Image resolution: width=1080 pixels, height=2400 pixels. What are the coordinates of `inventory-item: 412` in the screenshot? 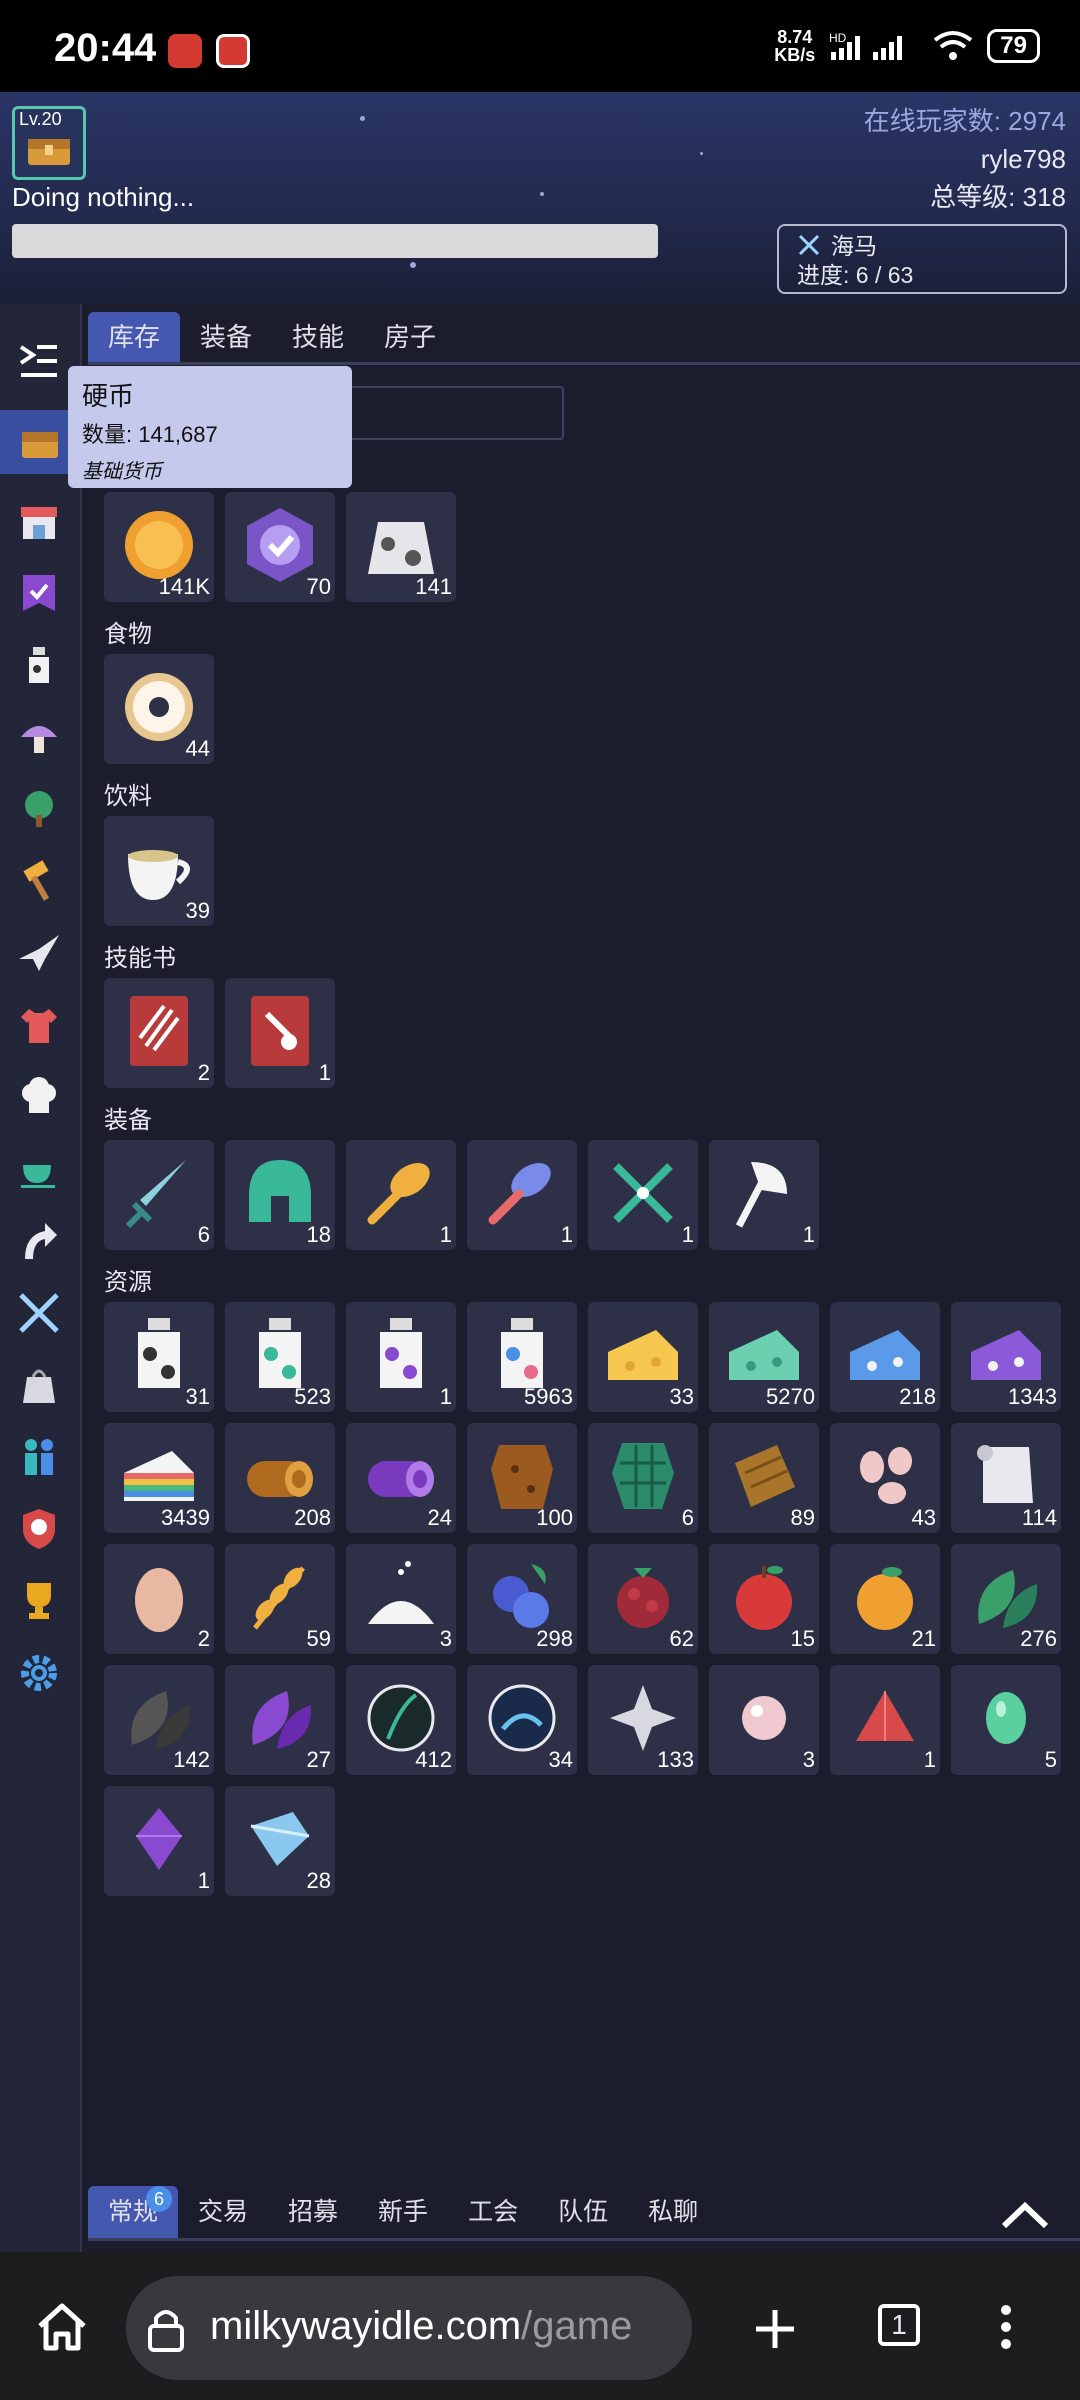 It's located at (401, 1720).